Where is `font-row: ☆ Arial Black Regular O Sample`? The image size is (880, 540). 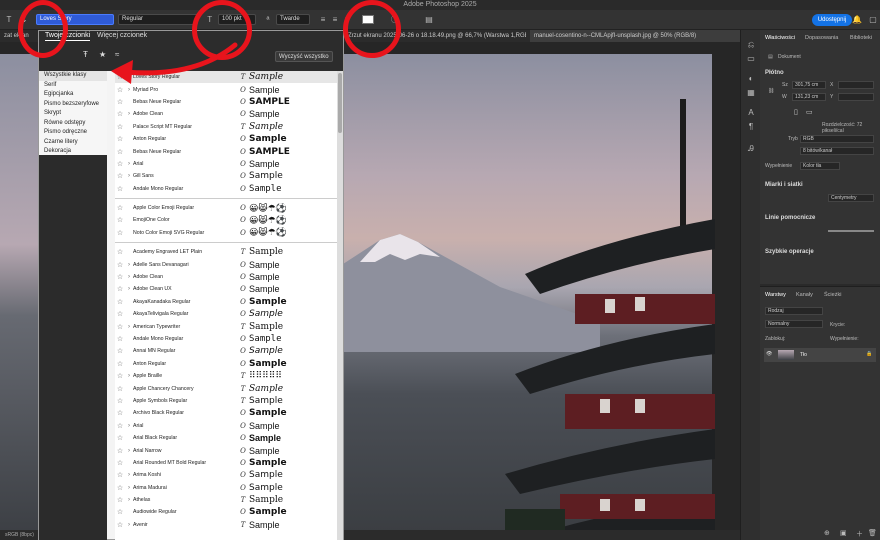 font-row: ☆ Arial Black Regular O Sample is located at coordinates (226, 438).